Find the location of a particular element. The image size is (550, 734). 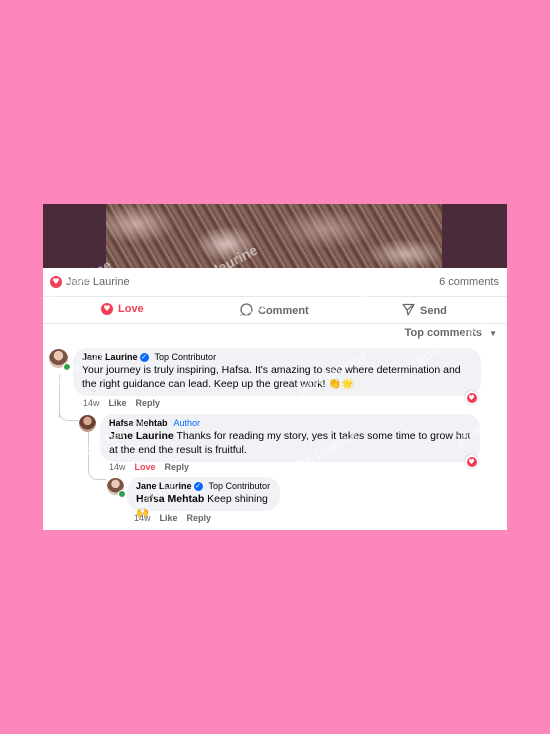

sort-label: Top comments is located at coordinates (443, 333).